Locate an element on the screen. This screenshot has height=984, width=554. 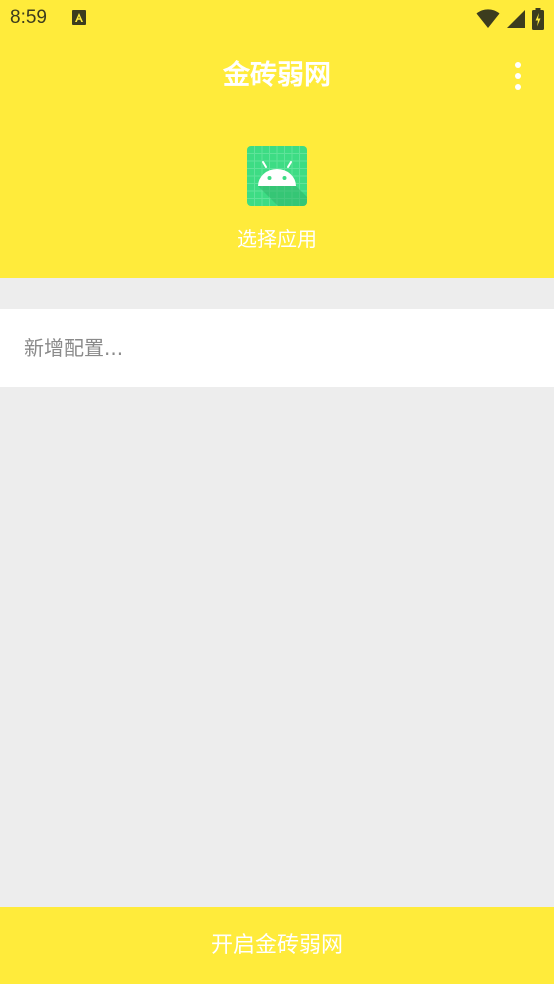
status-bar: 8:59 is located at coordinates (277, 19).